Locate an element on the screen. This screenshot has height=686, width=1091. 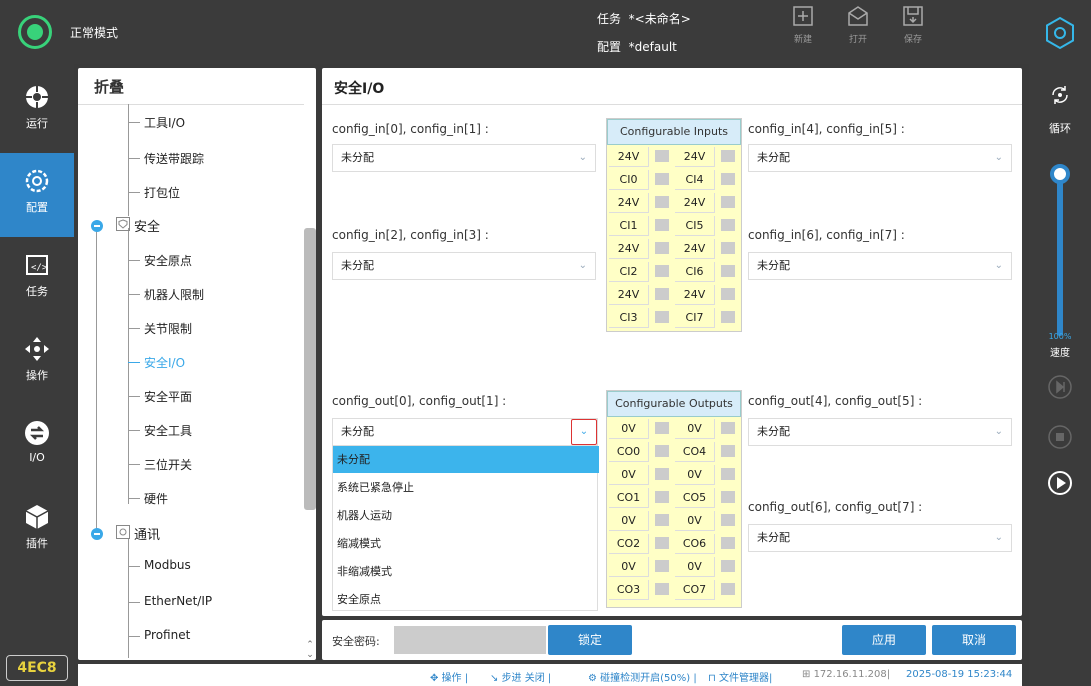
scroll-arrows-icon: ⌃ ⌄ is located at coordinates (310, 650).